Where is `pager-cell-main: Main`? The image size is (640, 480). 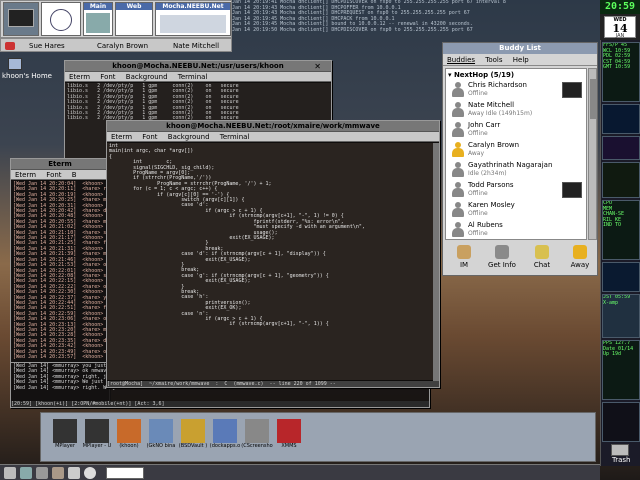 pager-cell-main: Main is located at coordinates (98, 19).